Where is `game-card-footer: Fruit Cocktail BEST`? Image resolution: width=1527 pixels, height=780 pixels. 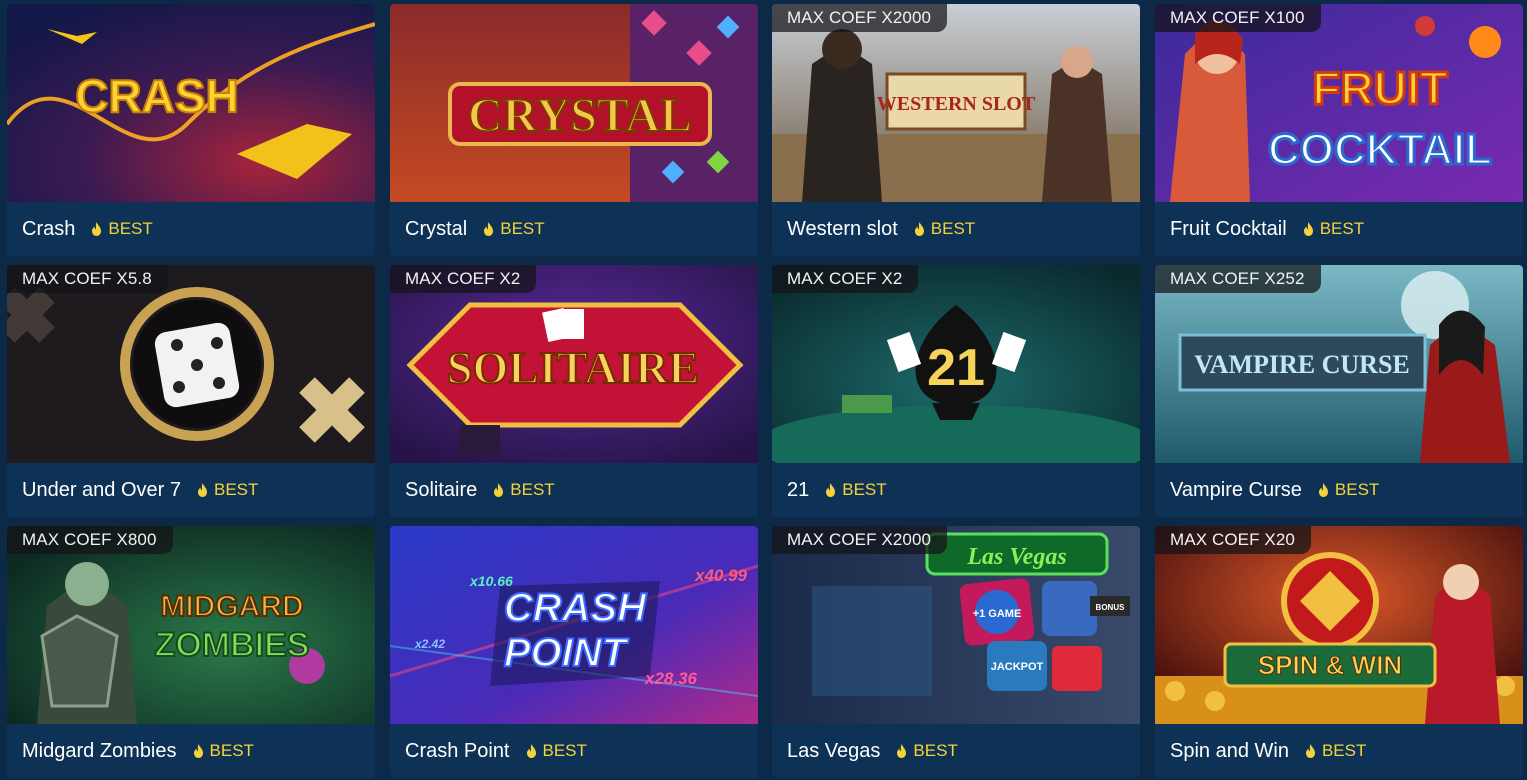 game-card-footer: Fruit Cocktail BEST is located at coordinates (1339, 229).